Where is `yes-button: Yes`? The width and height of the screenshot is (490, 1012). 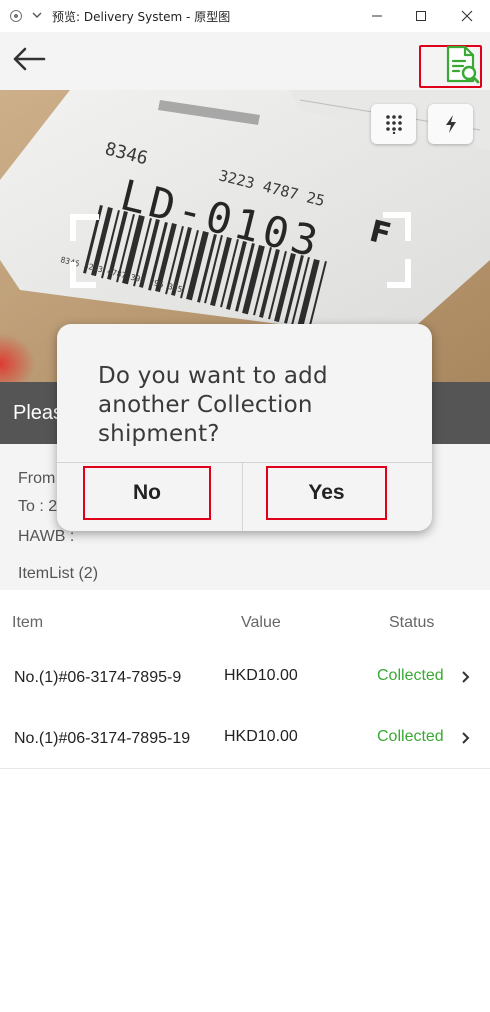 yes-button: Yes is located at coordinates (326, 493).